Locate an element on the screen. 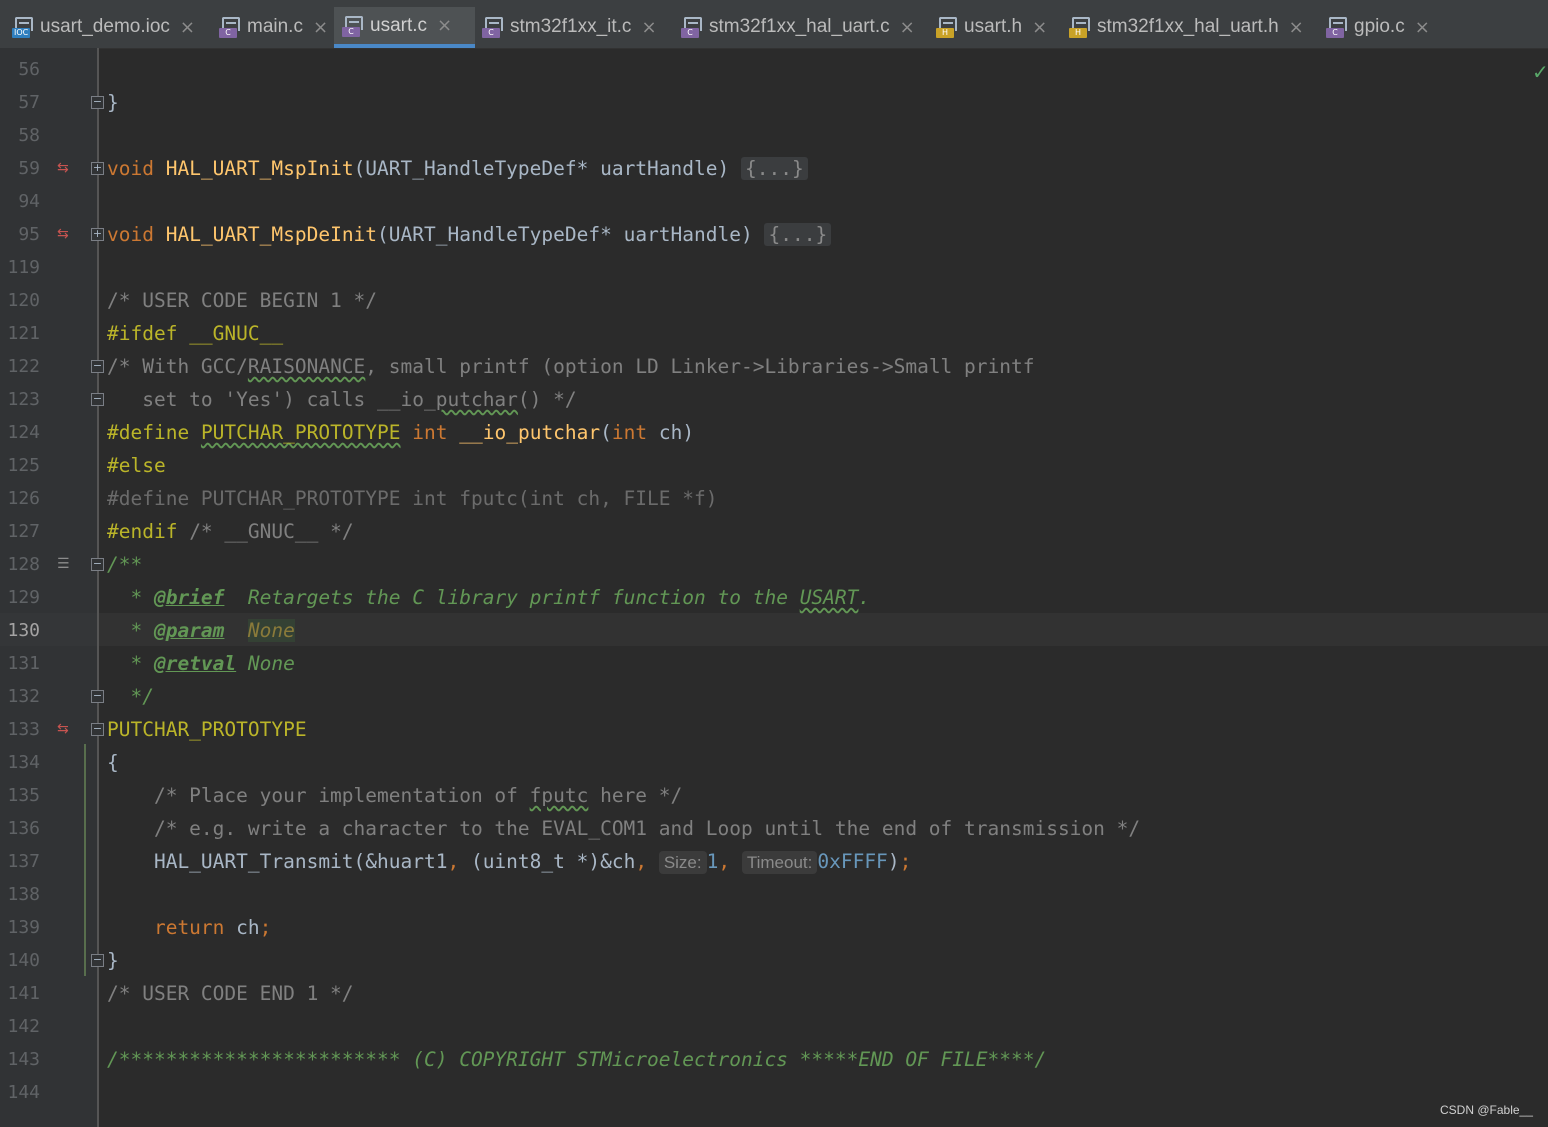 The image size is (1548, 1127). tab-label: stm32f1xx_hal_uart.c is located at coordinates (799, 26).